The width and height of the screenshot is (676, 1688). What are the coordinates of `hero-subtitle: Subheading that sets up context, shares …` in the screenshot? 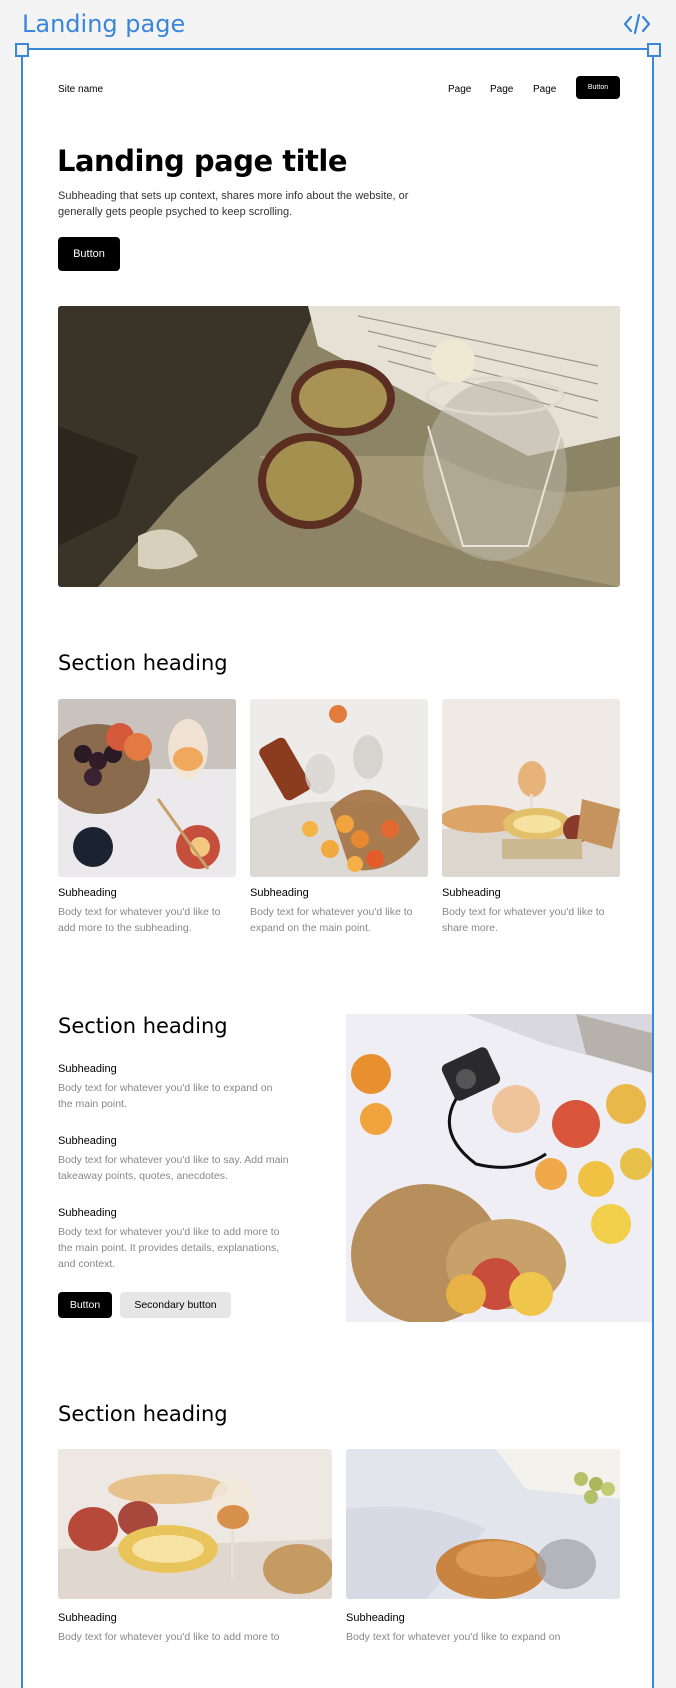 It's located at (233, 204).